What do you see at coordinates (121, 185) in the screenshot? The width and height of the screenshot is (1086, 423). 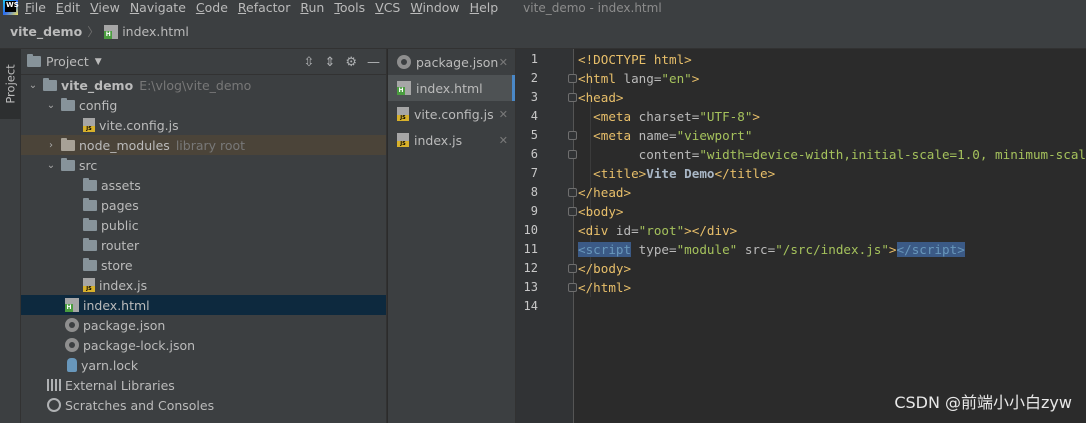 I see `tree-item-label: assets` at bounding box center [121, 185].